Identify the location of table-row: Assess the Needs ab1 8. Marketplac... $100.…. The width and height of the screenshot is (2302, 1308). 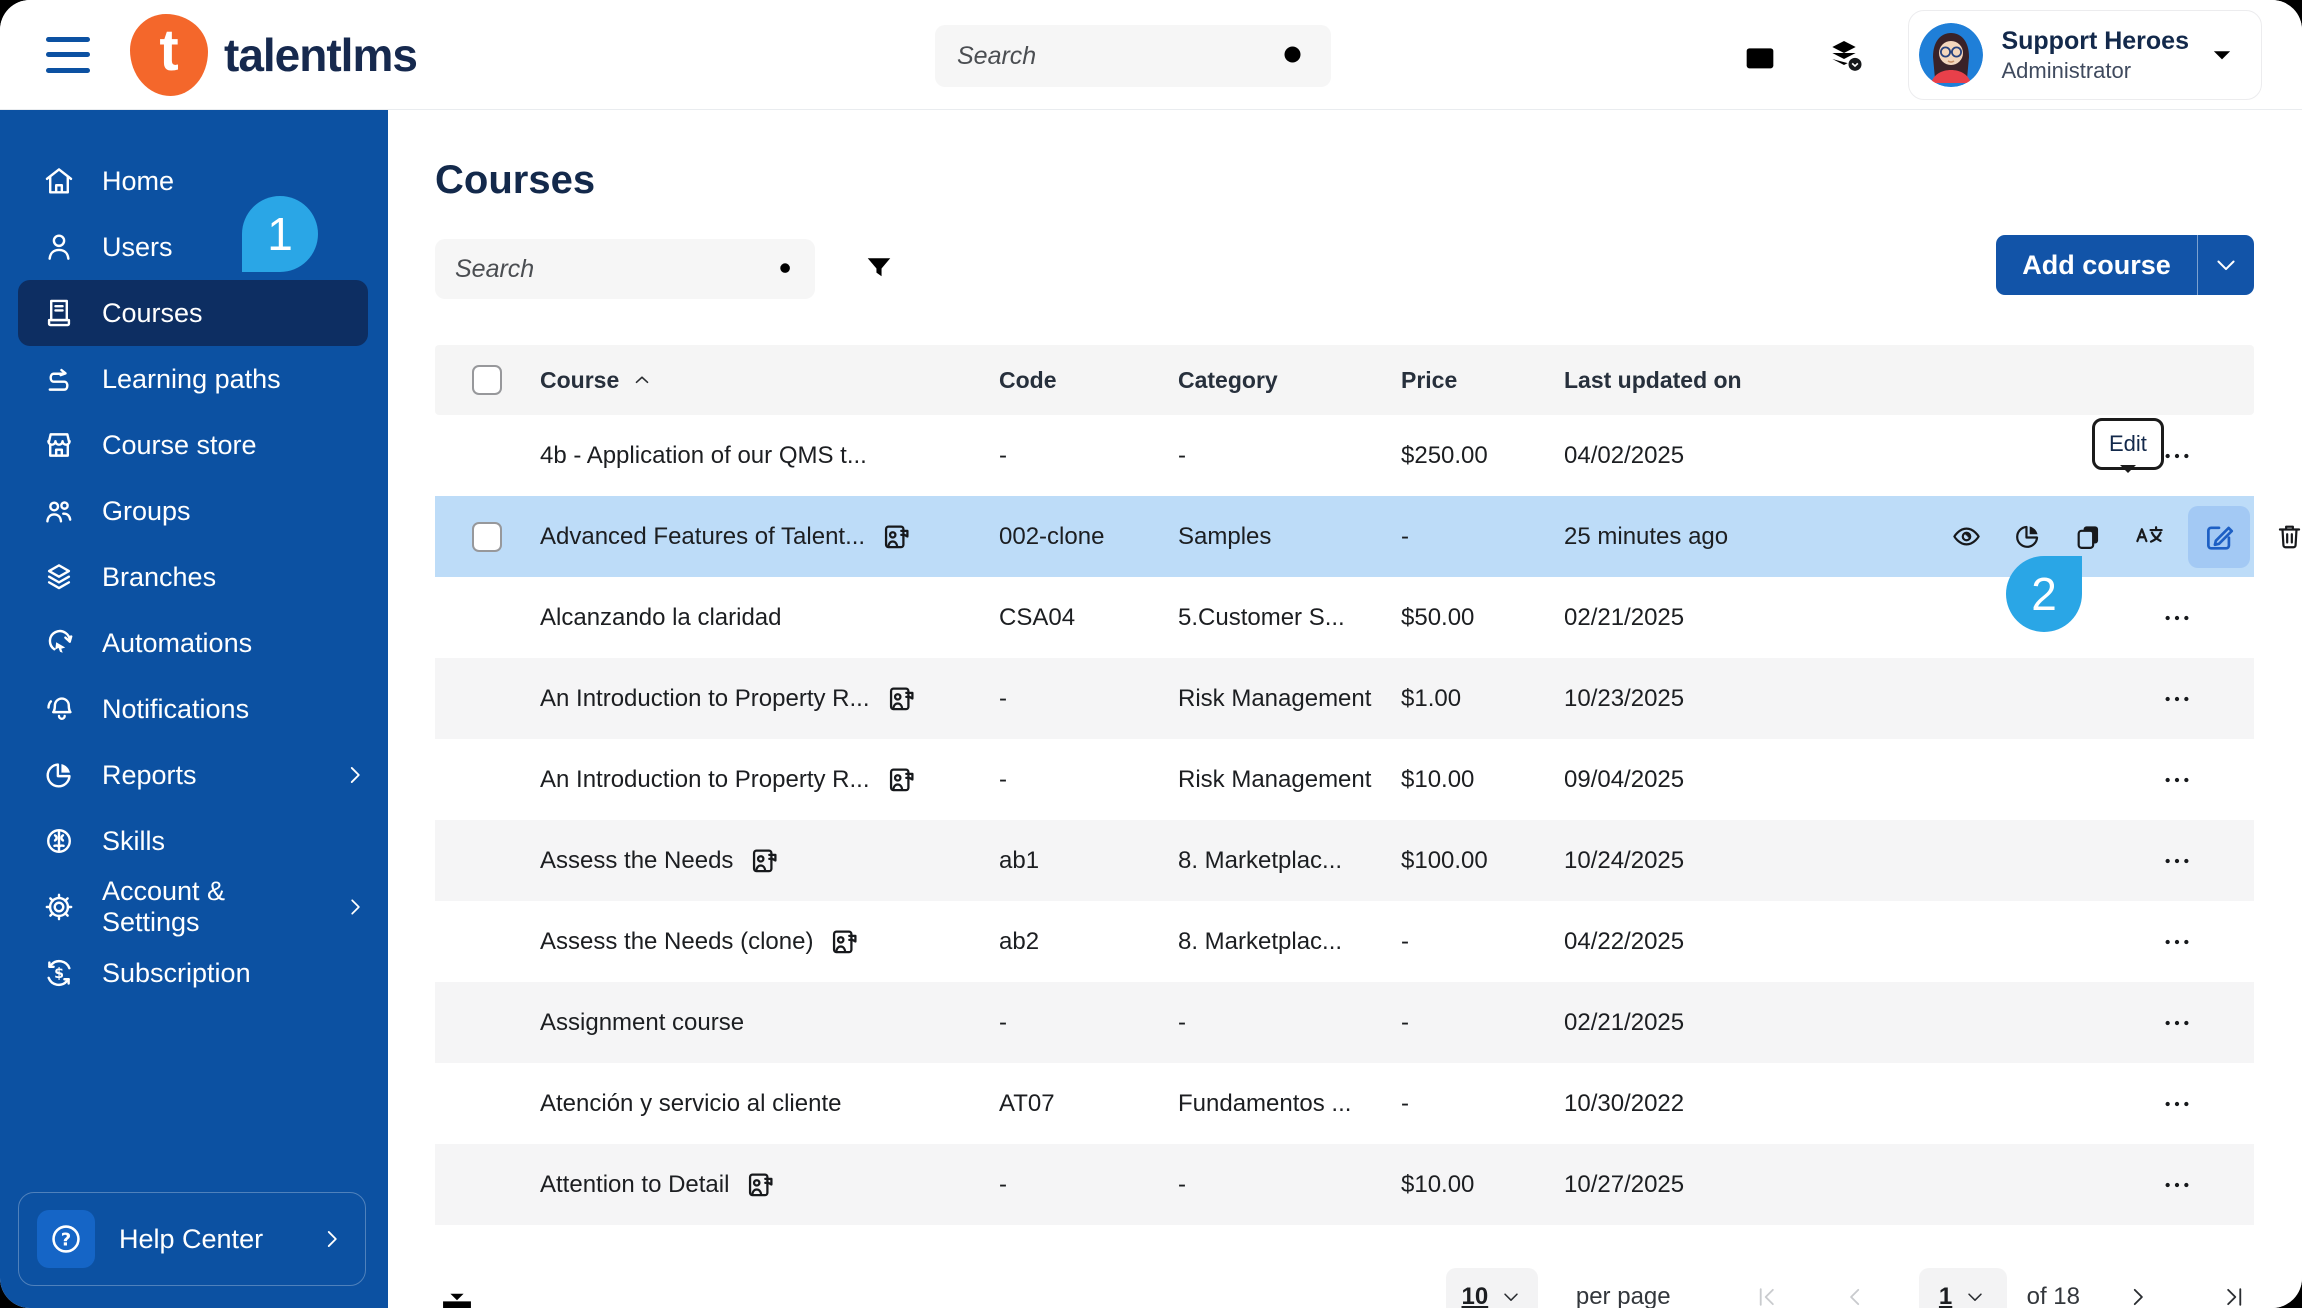
(1344, 860).